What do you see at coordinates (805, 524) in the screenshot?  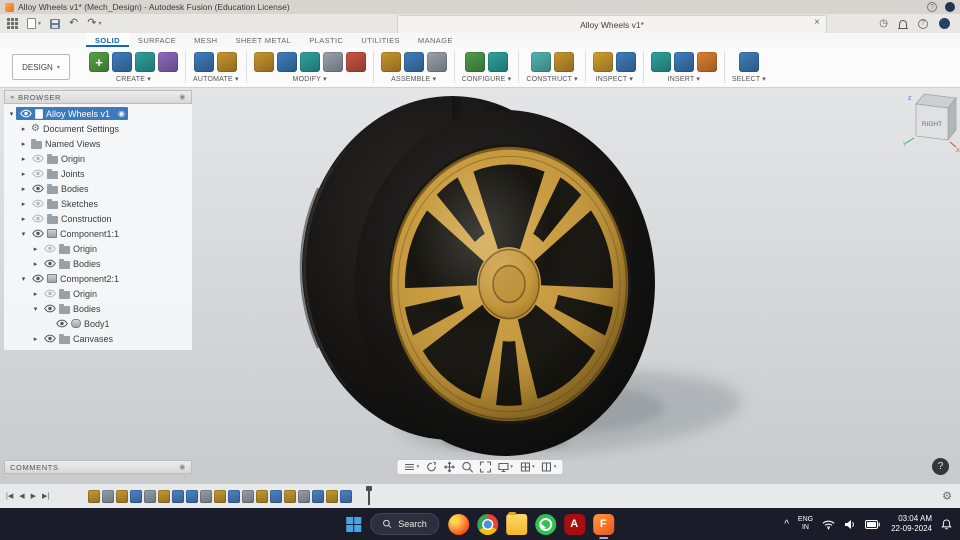 I see `language-indicator: ENG IN` at bounding box center [805, 524].